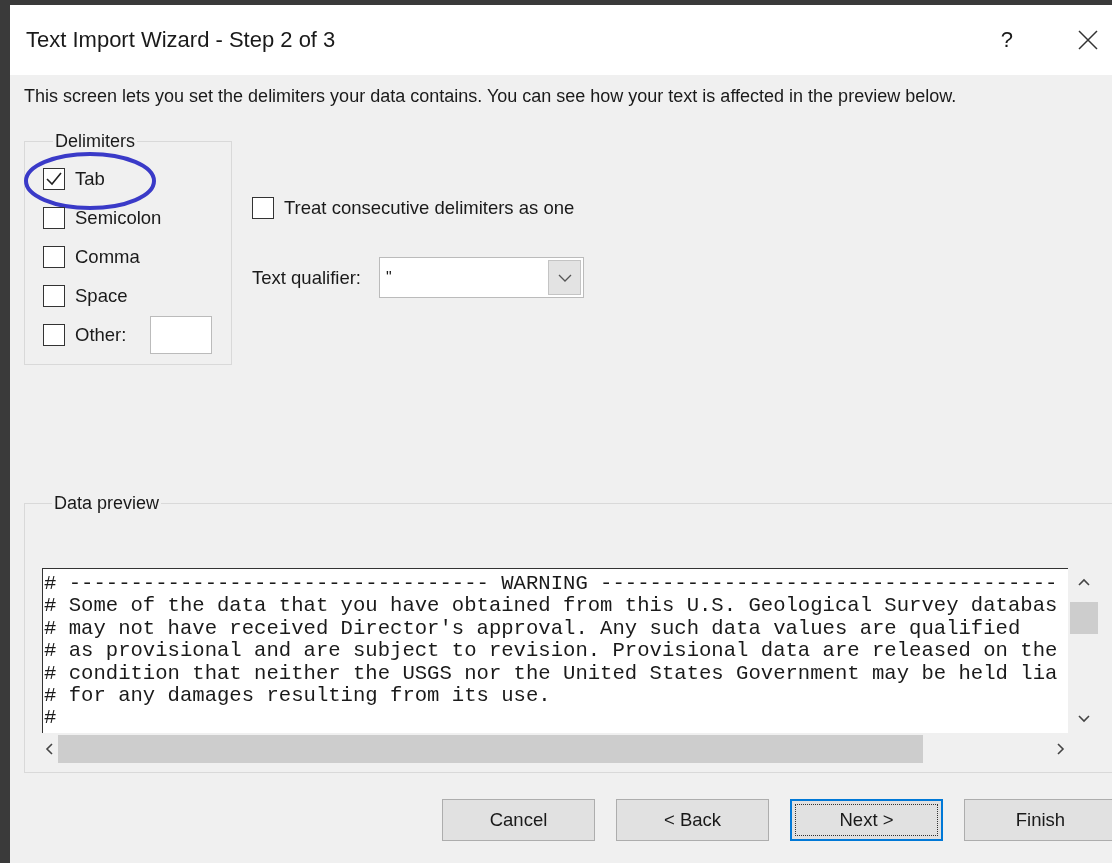 The height and width of the screenshot is (863, 1112). What do you see at coordinates (481, 277) in the screenshot?
I see `qualifier-dropdown: "` at bounding box center [481, 277].